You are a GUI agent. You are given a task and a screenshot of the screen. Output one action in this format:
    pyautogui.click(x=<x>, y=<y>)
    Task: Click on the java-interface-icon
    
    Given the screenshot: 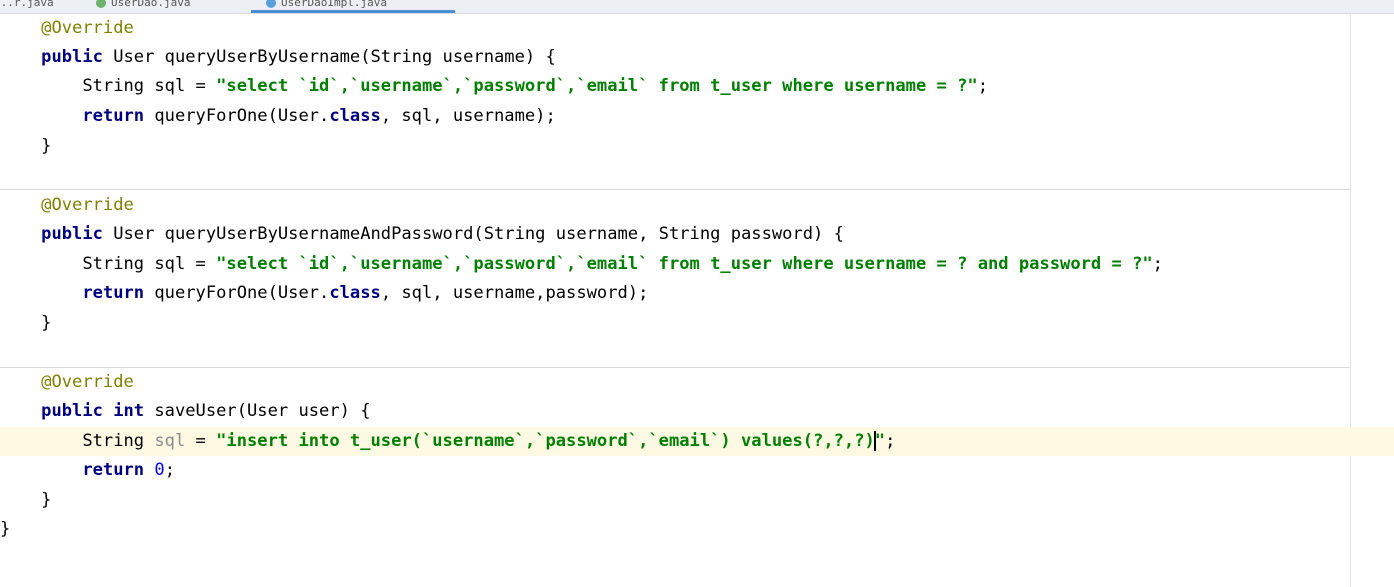 What is the action you would take?
    pyautogui.click(x=101, y=4)
    